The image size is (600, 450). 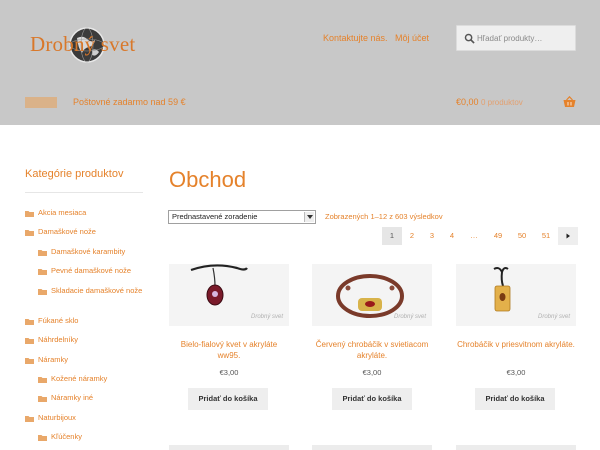 What do you see at coordinates (62, 212) in the screenshot?
I see `sidebar-item-label: Akcia mesiaca` at bounding box center [62, 212].